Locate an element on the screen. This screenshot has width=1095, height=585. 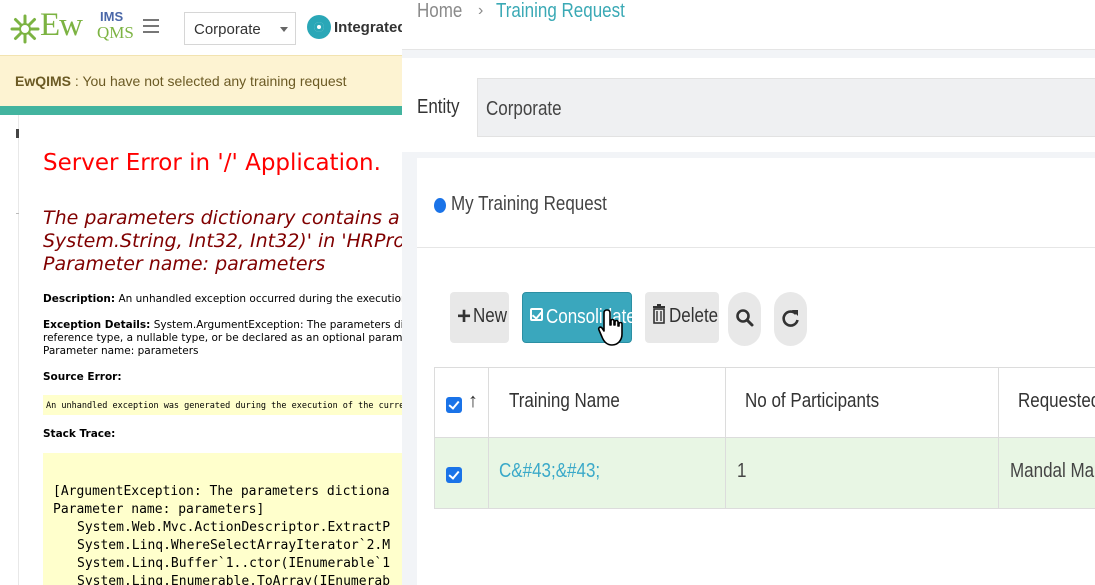
column-header-participants: No of Participants is located at coordinates (812, 401).